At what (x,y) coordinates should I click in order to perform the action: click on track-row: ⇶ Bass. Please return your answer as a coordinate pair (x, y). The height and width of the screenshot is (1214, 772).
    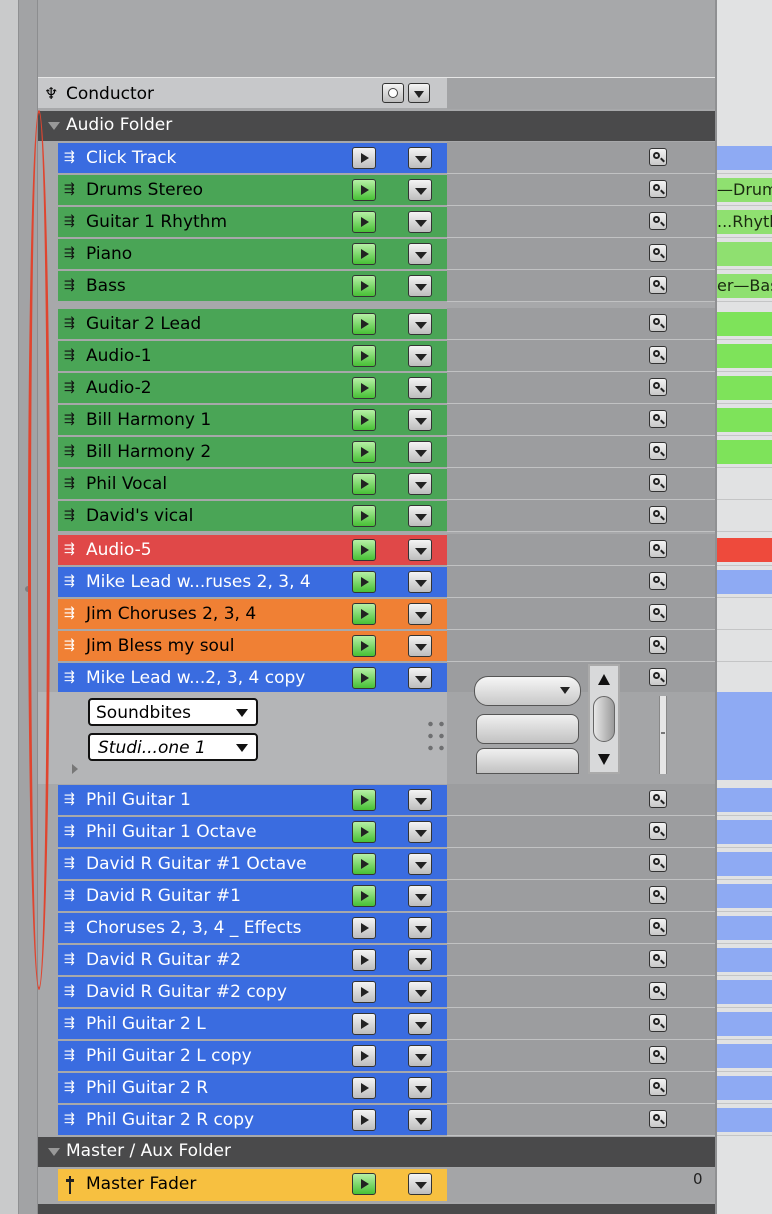
    Looking at the image, I should click on (376, 286).